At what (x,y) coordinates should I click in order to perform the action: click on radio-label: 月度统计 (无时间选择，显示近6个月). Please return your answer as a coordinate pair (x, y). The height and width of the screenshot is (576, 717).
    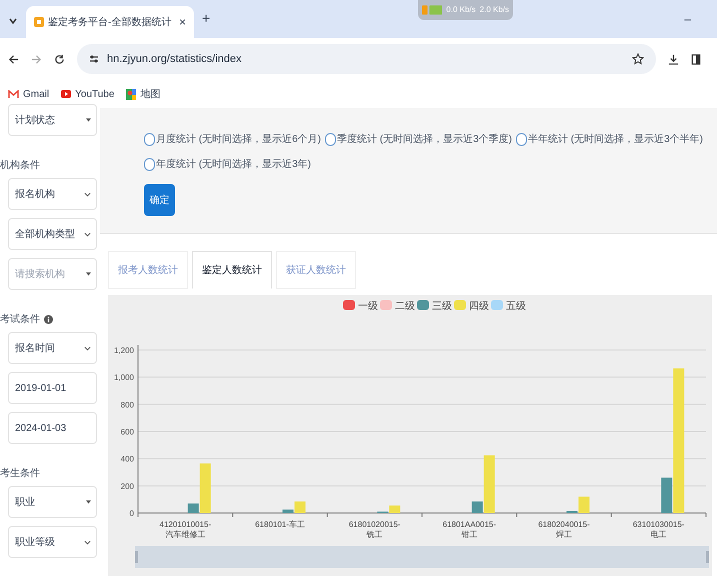
    Looking at the image, I should click on (238, 139).